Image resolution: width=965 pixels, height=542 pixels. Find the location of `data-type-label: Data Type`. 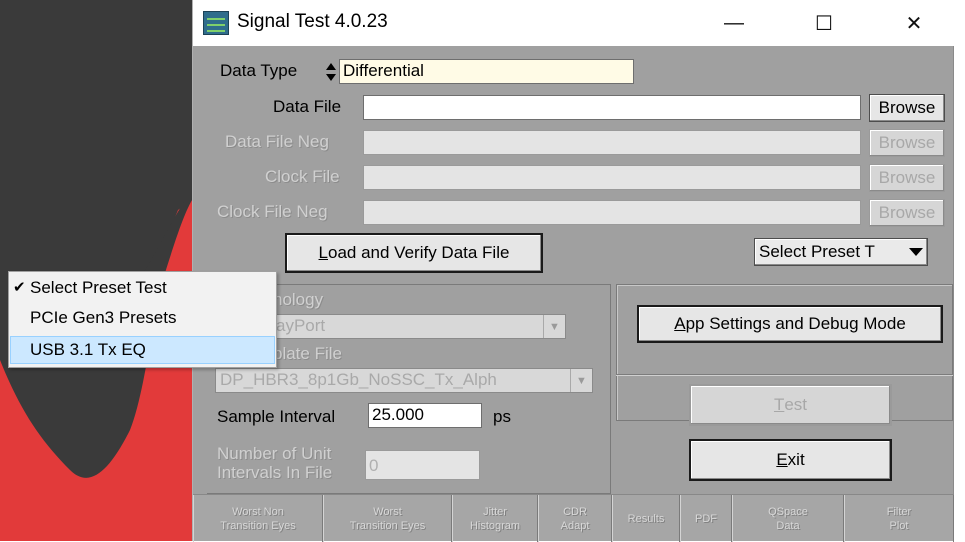

data-type-label: Data Type is located at coordinates (259, 70).